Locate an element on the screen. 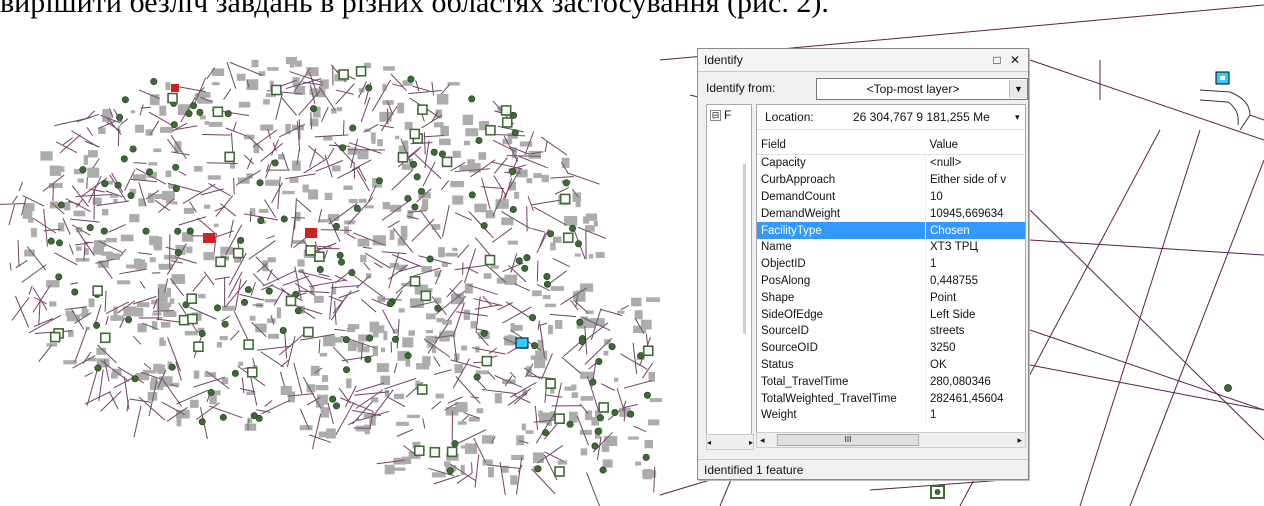  field-cell: DemandCount is located at coordinates (841, 197).